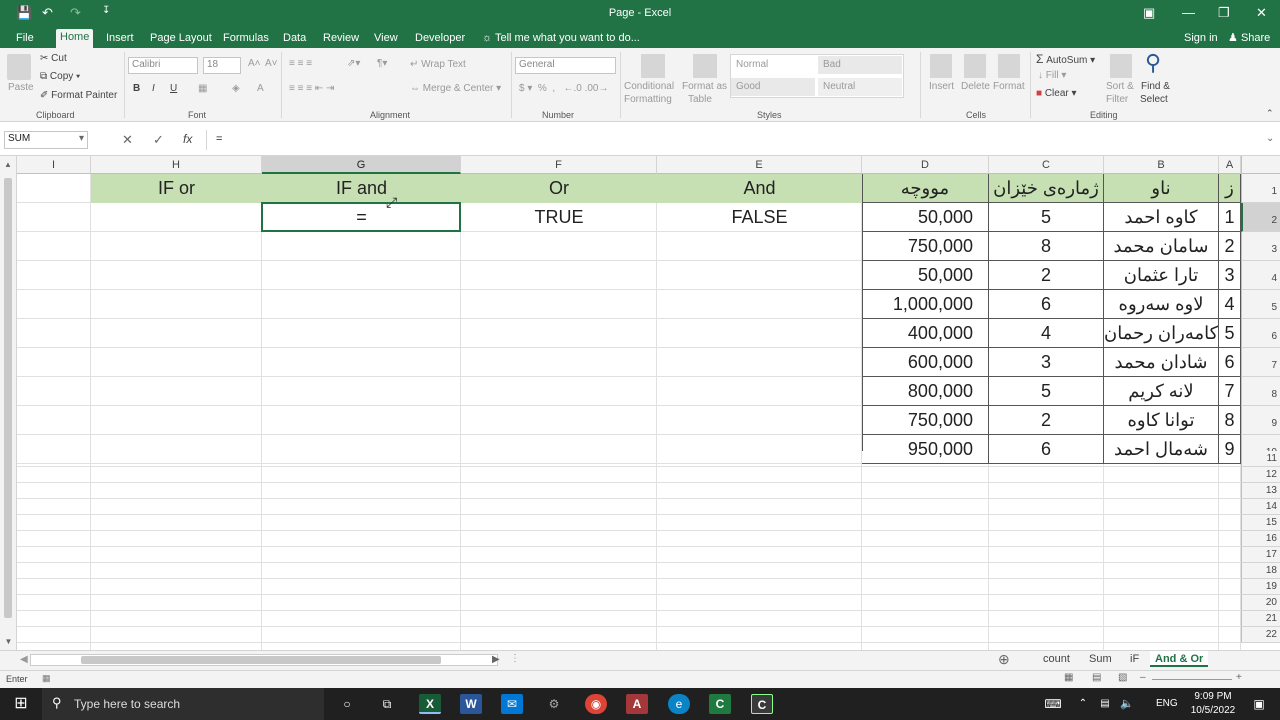 The width and height of the screenshot is (1280, 720). I want to click on row-header-12: 12, so click(1260, 475).